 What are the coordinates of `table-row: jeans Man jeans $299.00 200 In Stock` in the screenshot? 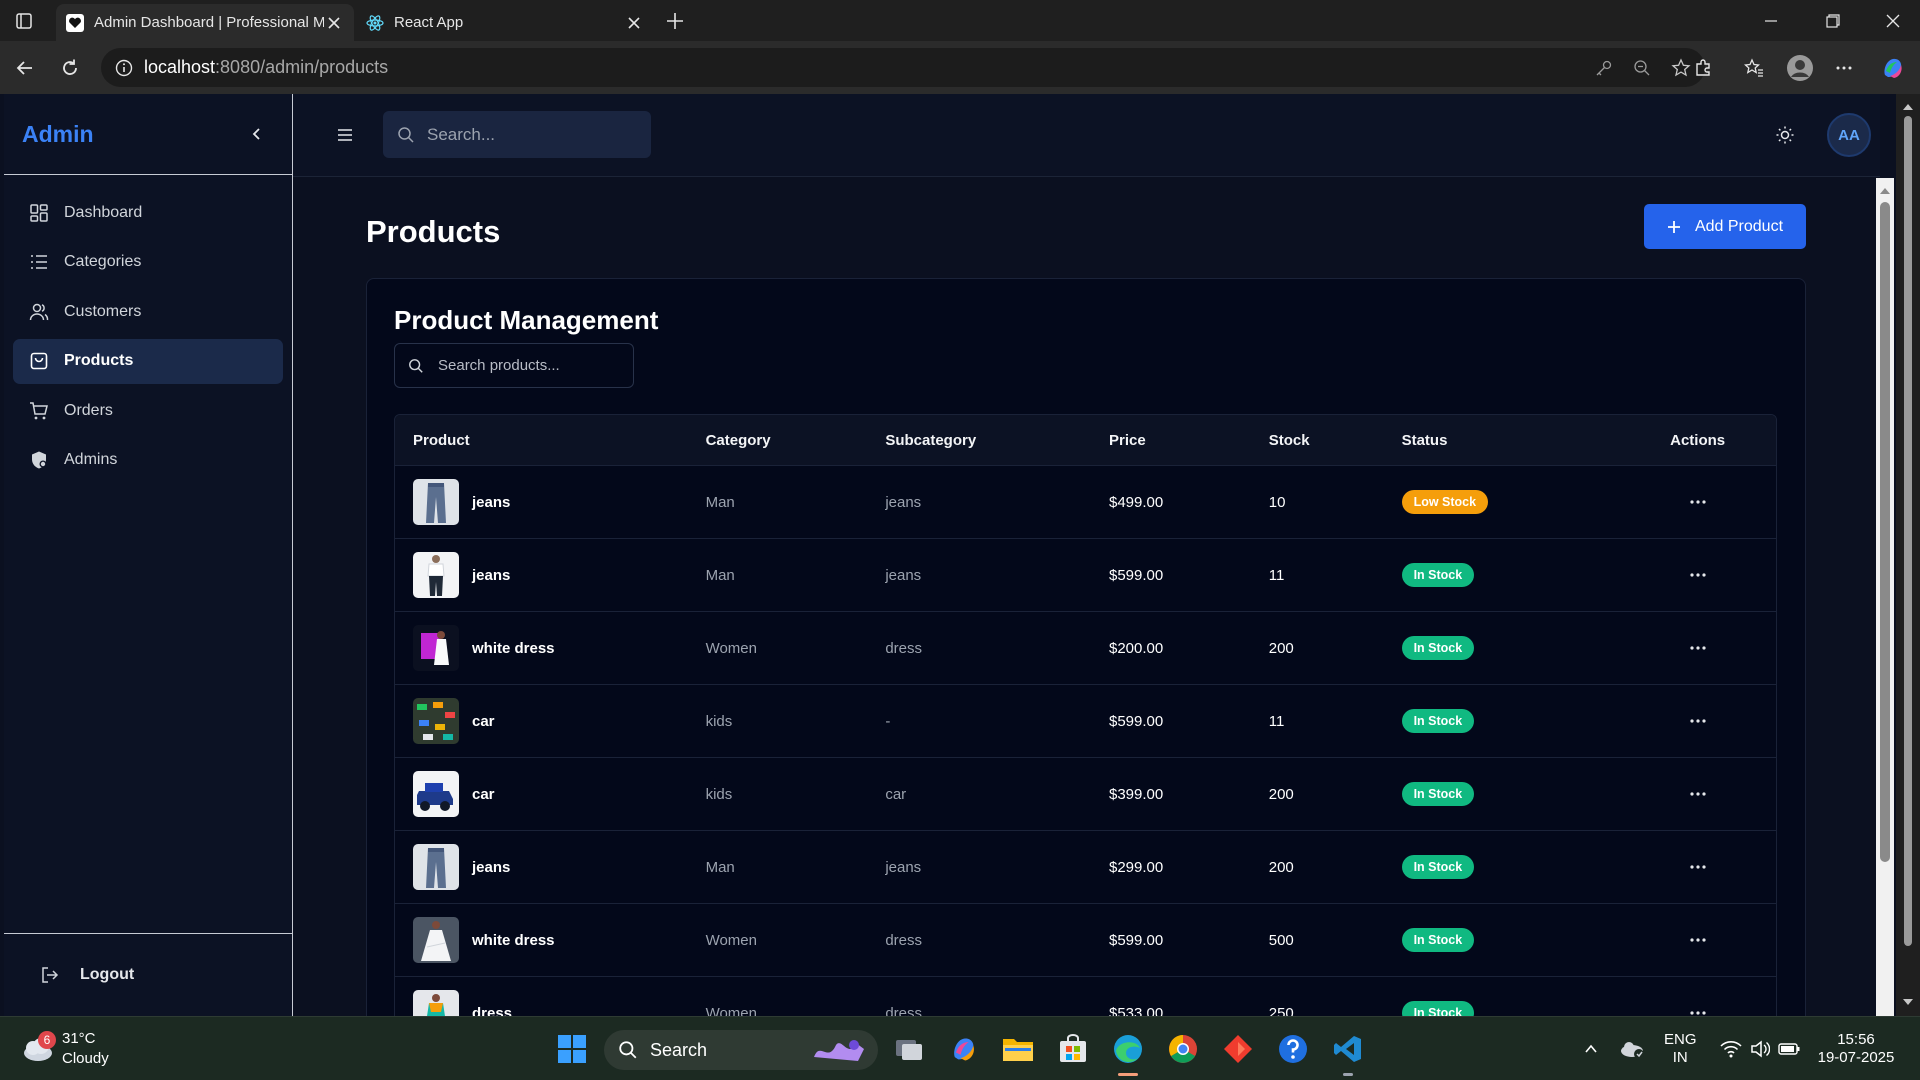 It's located at (1085, 867).